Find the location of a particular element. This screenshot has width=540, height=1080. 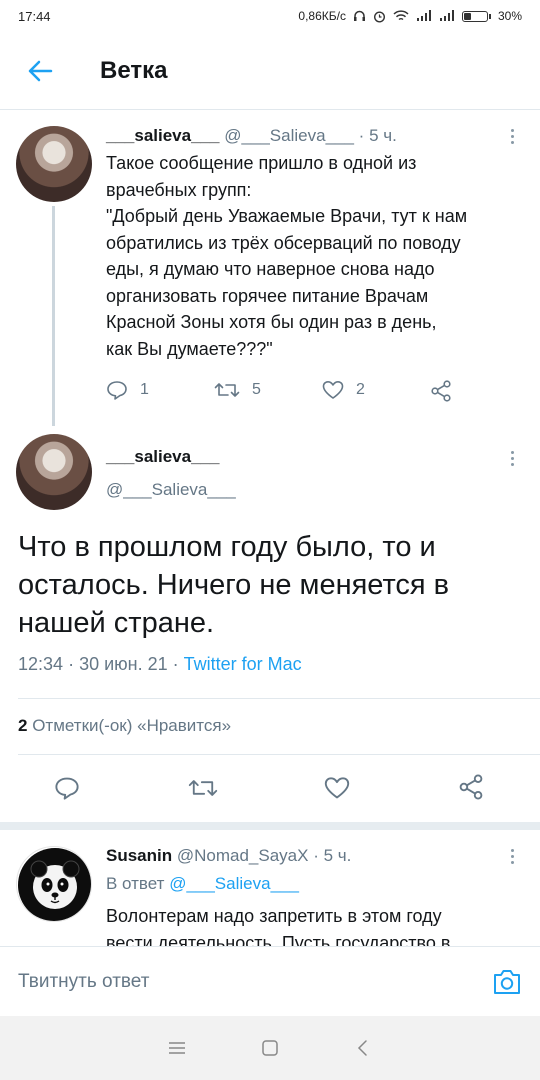

signal-icon is located at coordinates (423, 15).